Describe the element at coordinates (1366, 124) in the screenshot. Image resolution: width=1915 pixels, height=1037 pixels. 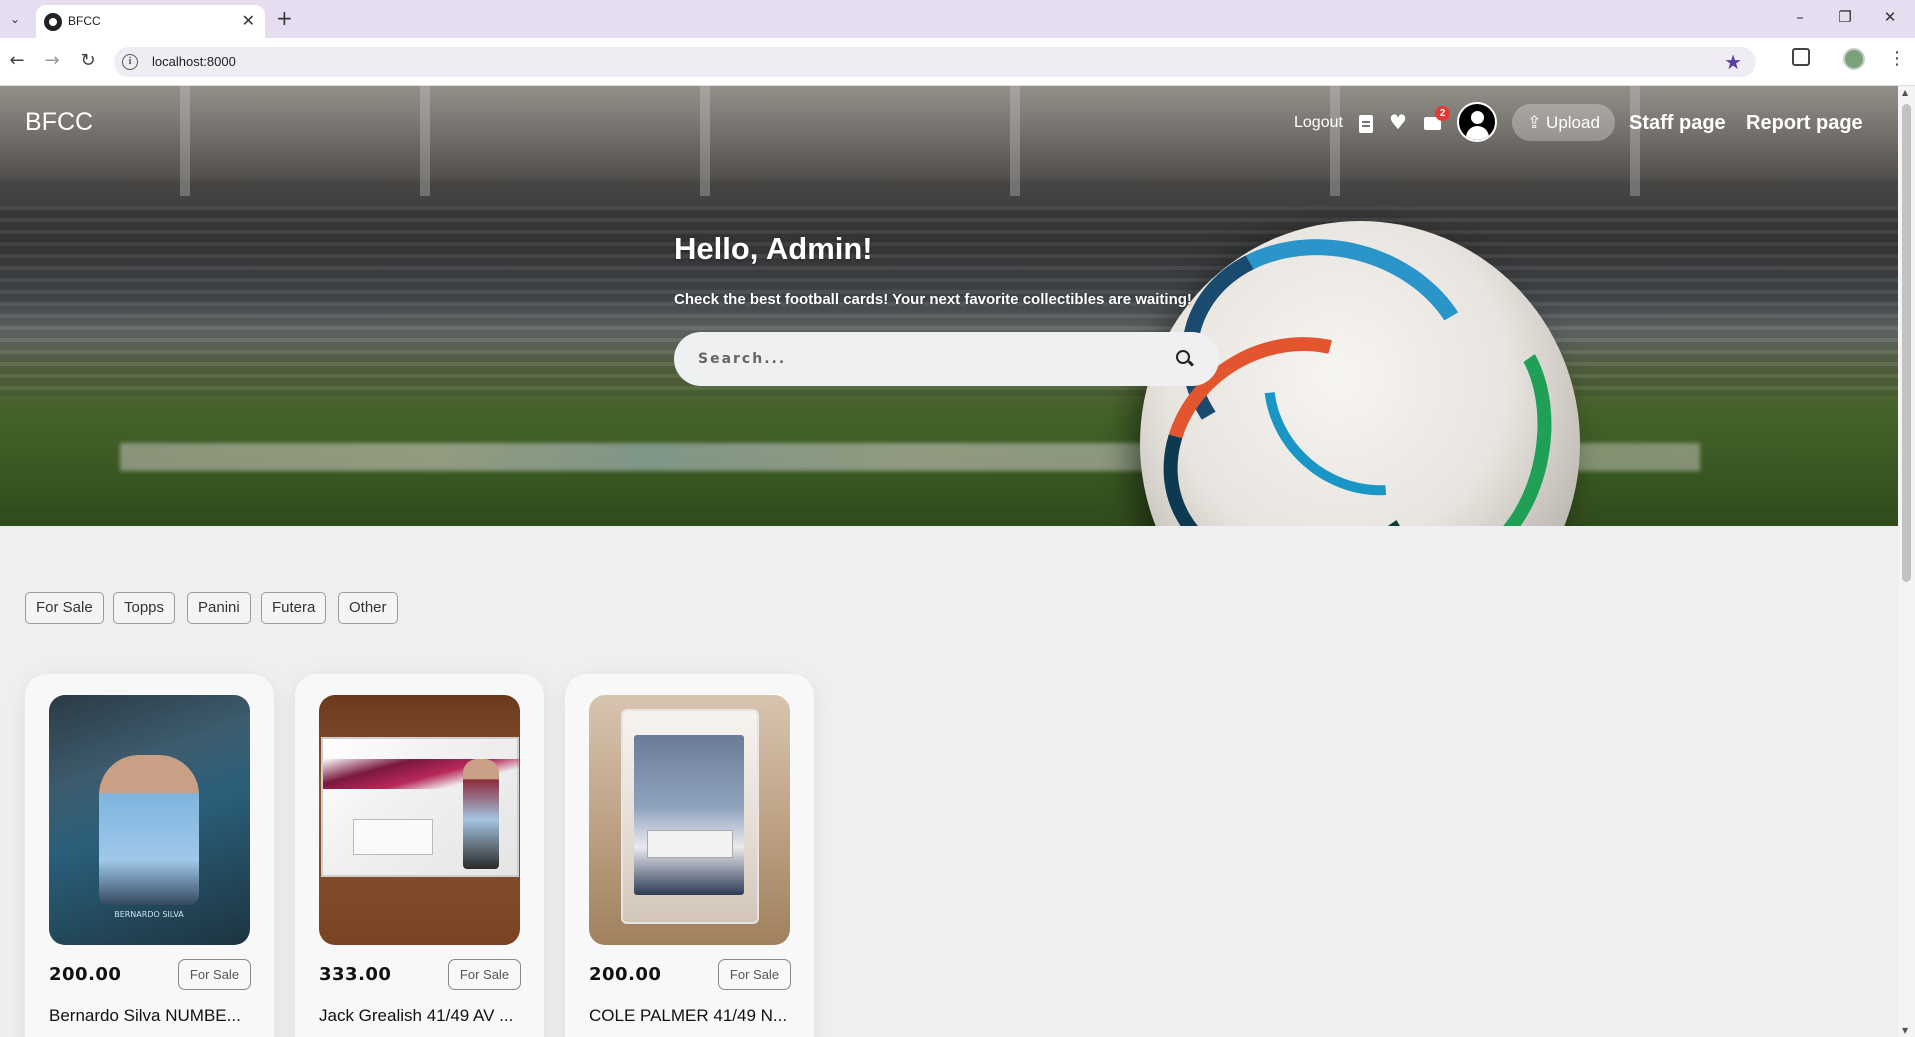
I see `book-icon` at that location.